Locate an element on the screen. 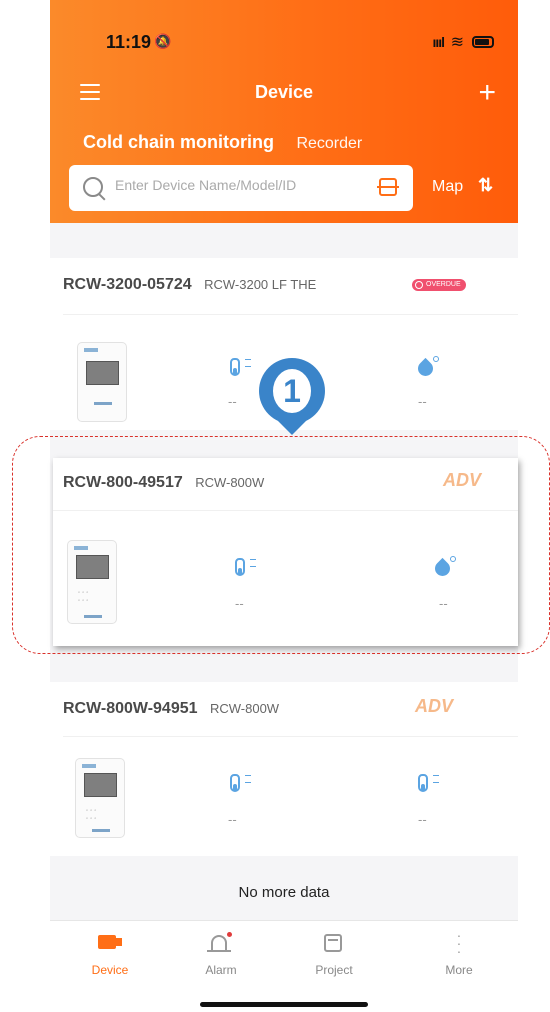 Image resolution: width=550 pixels, height=1012 pixels. card-header: RCW-800-49517 RCW-800W is located at coordinates (163, 483).